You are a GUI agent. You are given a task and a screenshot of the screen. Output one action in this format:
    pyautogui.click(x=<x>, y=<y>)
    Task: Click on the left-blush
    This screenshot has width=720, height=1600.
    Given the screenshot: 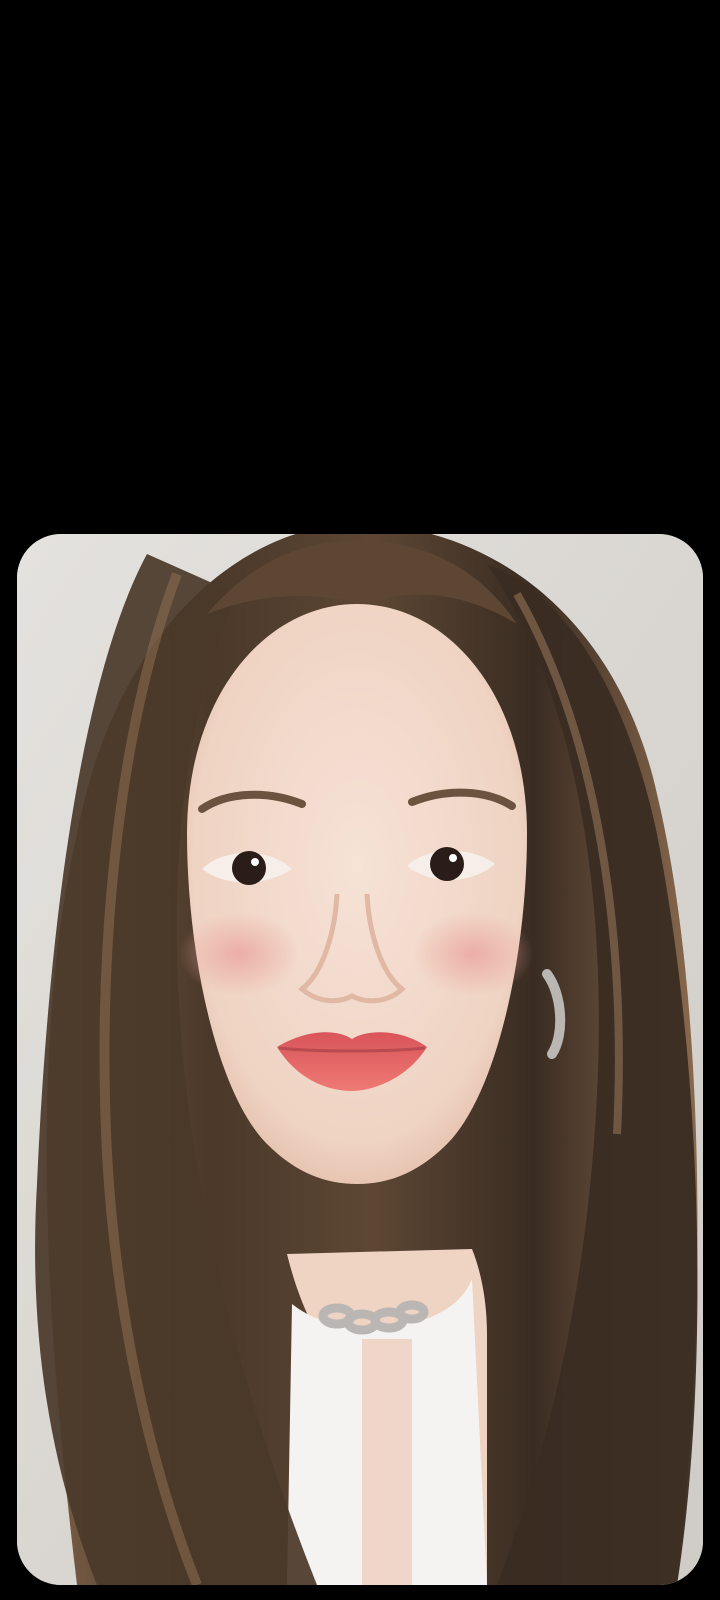 What is the action you would take?
    pyautogui.click(x=239, y=954)
    